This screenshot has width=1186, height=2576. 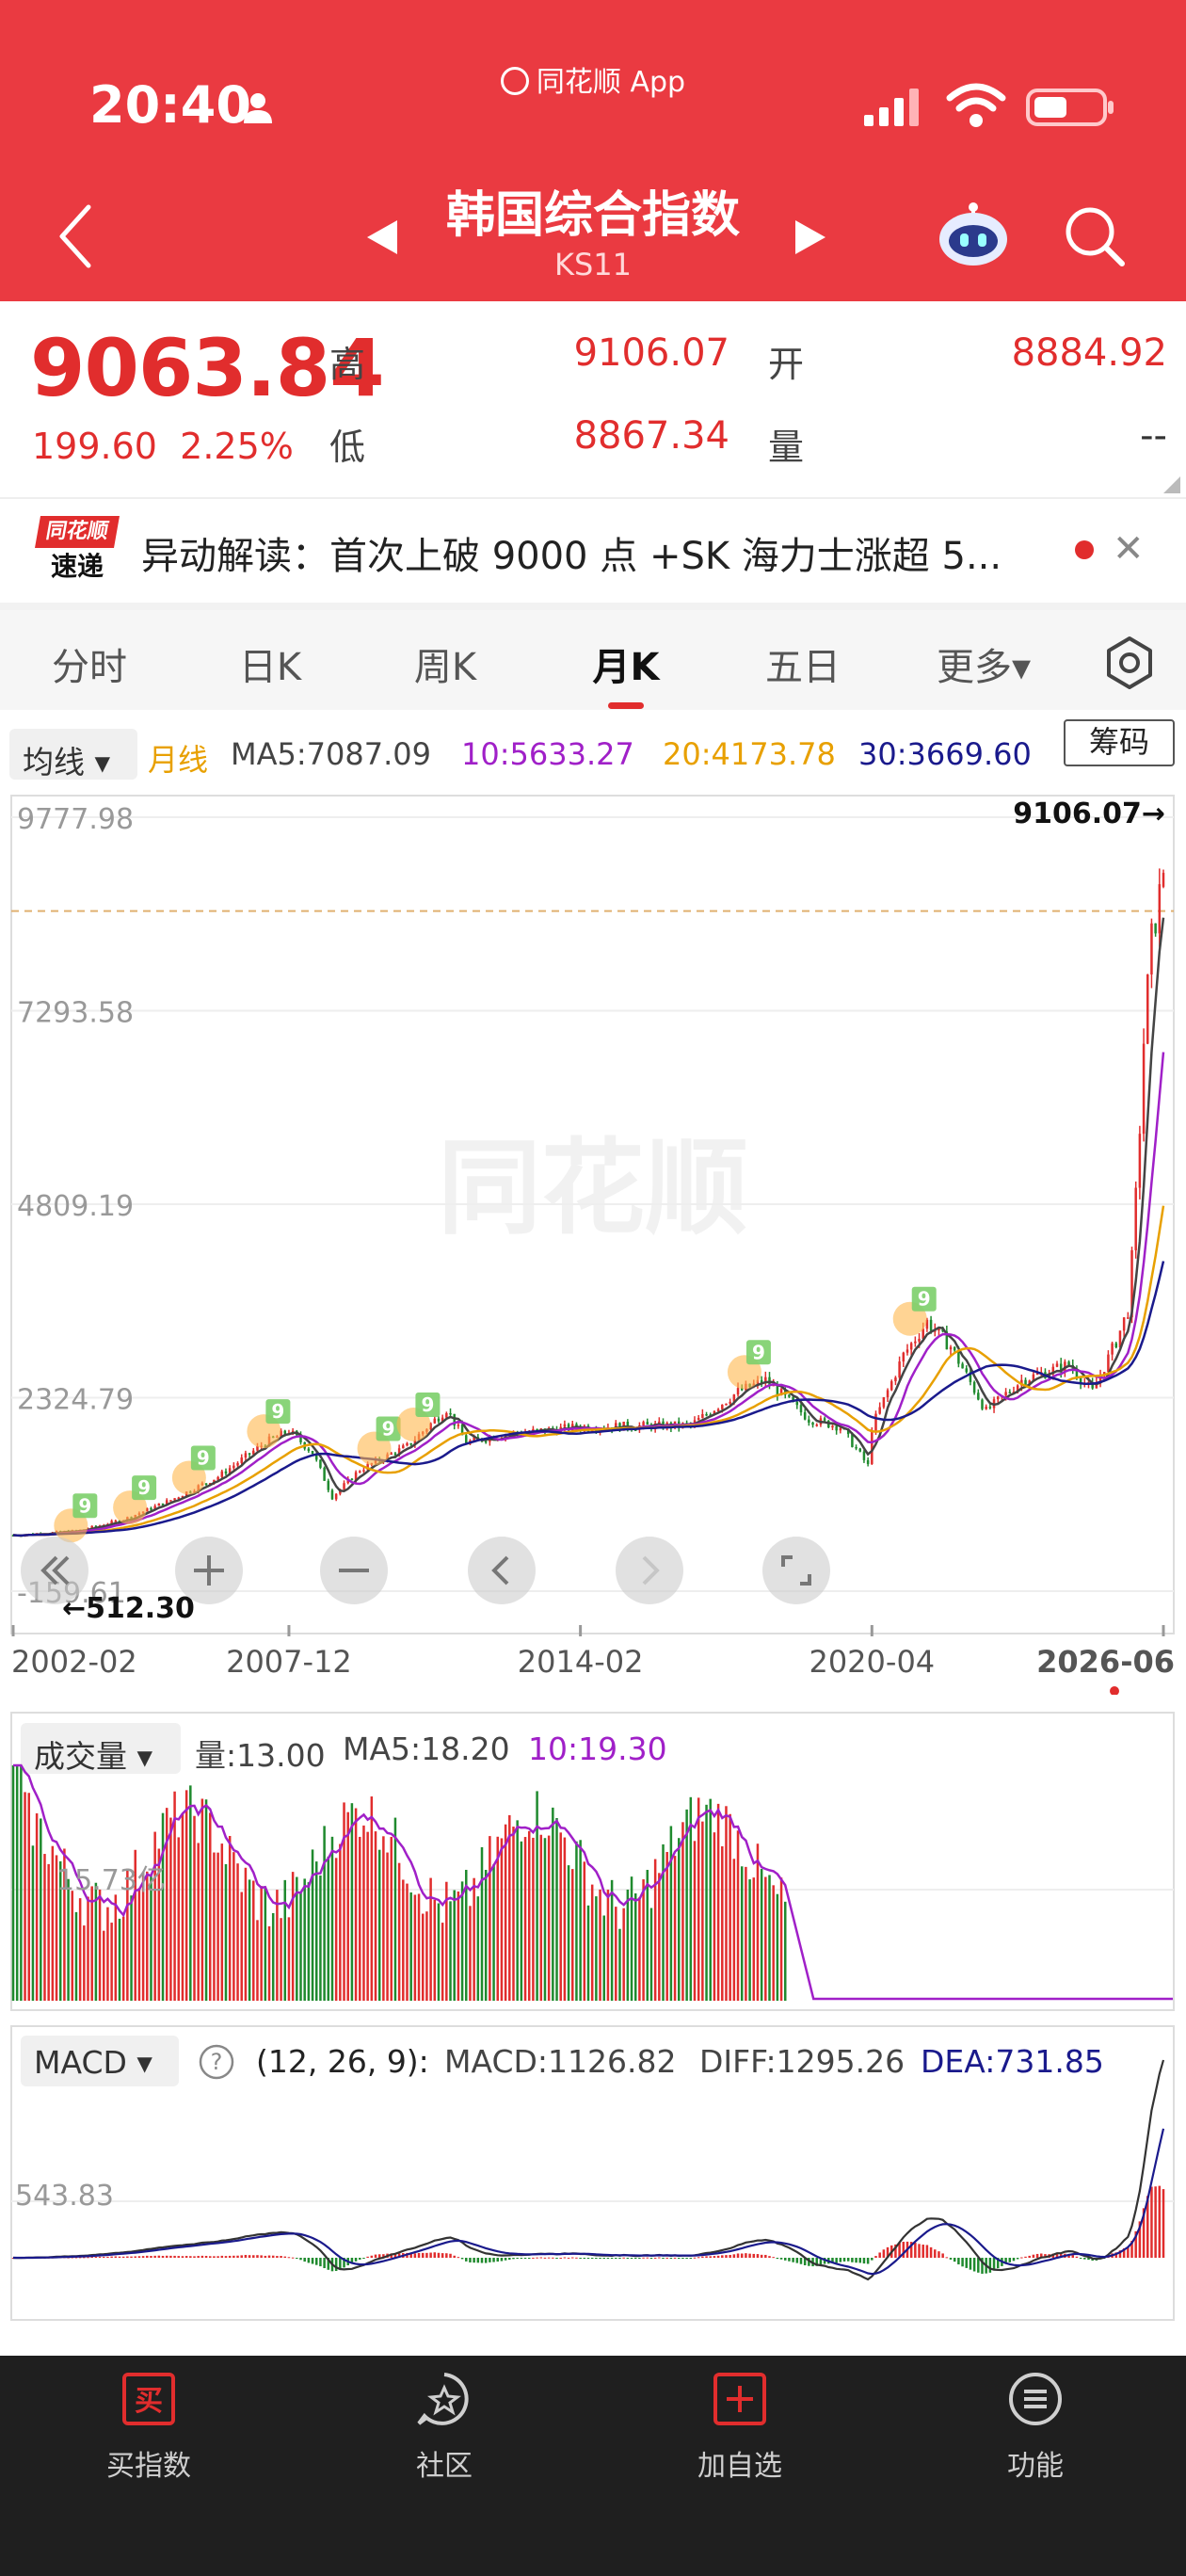 I want to click on zoom-in-button, so click(x=209, y=1570).